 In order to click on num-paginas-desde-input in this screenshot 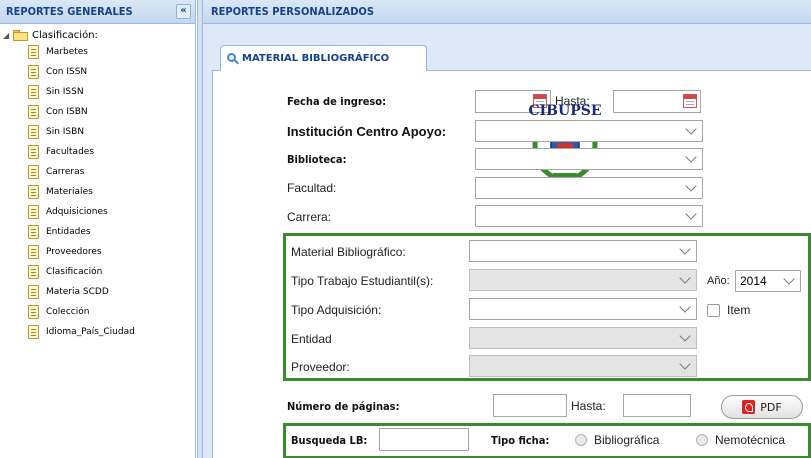, I will do `click(530, 405)`.